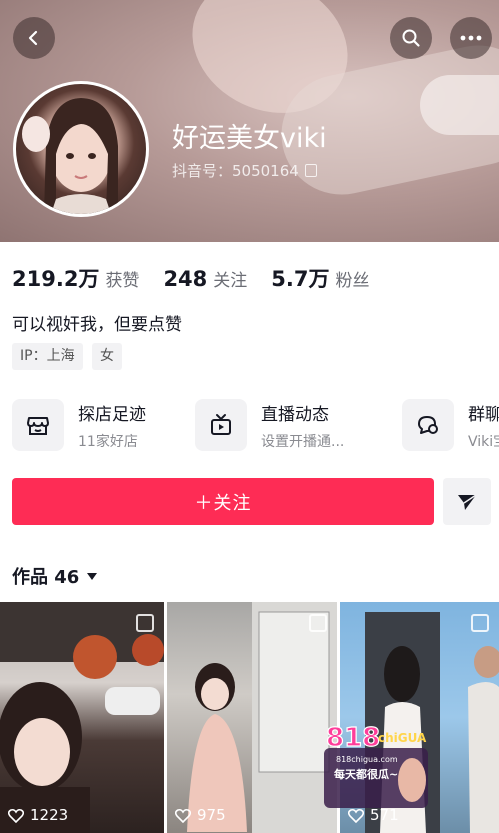 This screenshot has width=499, height=833. I want to click on followers-label: 粉丝, so click(352, 281).